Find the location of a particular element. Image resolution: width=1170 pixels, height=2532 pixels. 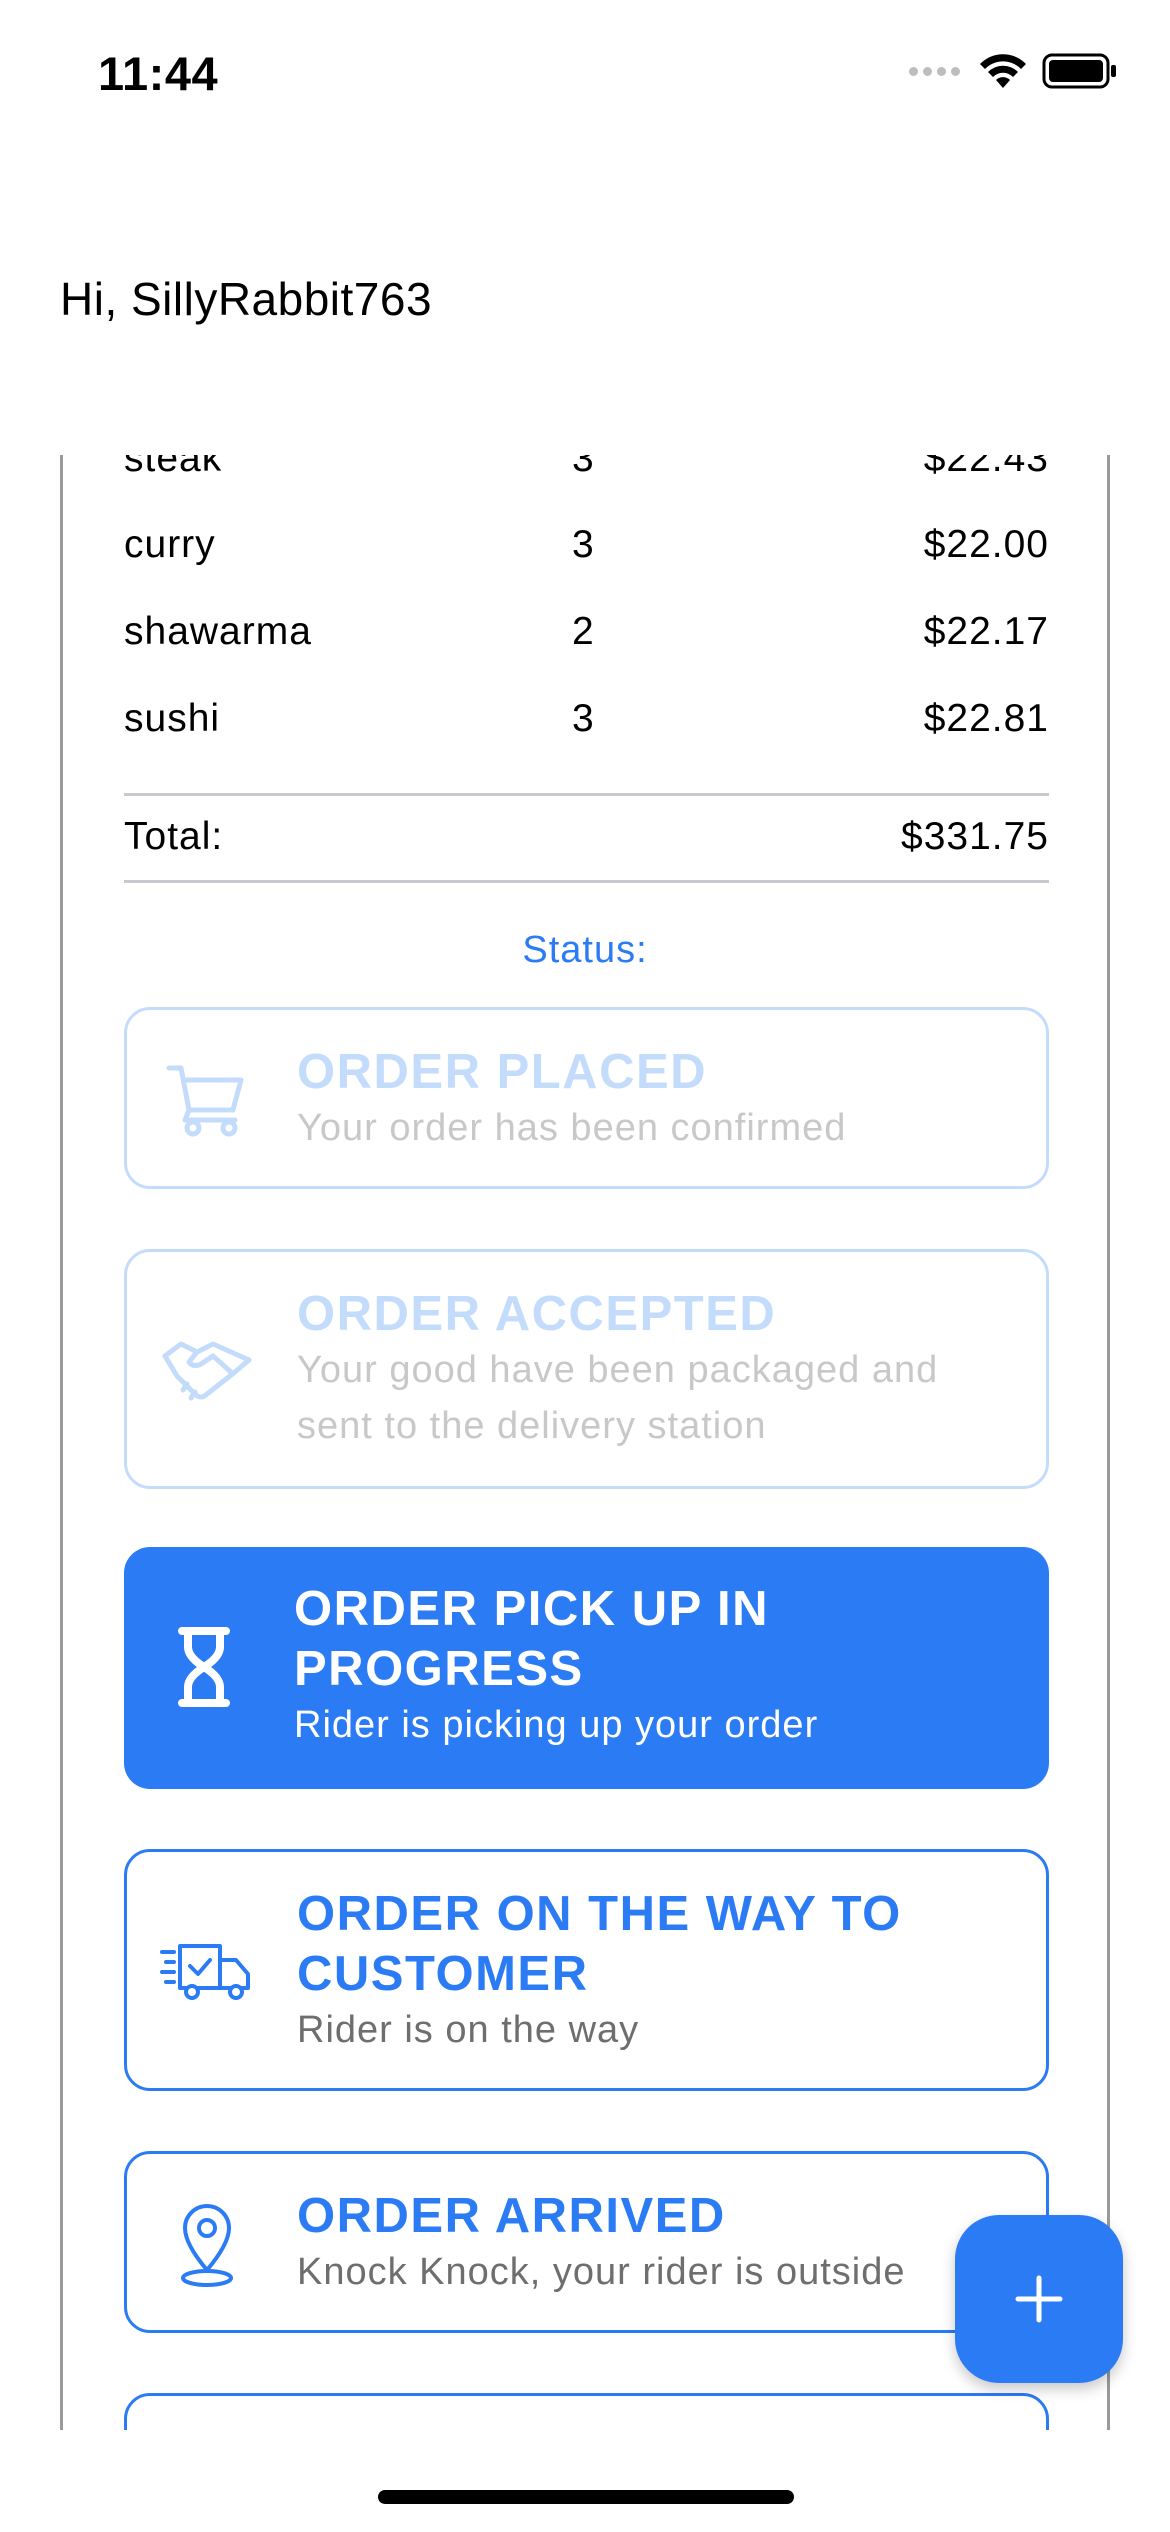

total-label: Total: is located at coordinates (174, 836).